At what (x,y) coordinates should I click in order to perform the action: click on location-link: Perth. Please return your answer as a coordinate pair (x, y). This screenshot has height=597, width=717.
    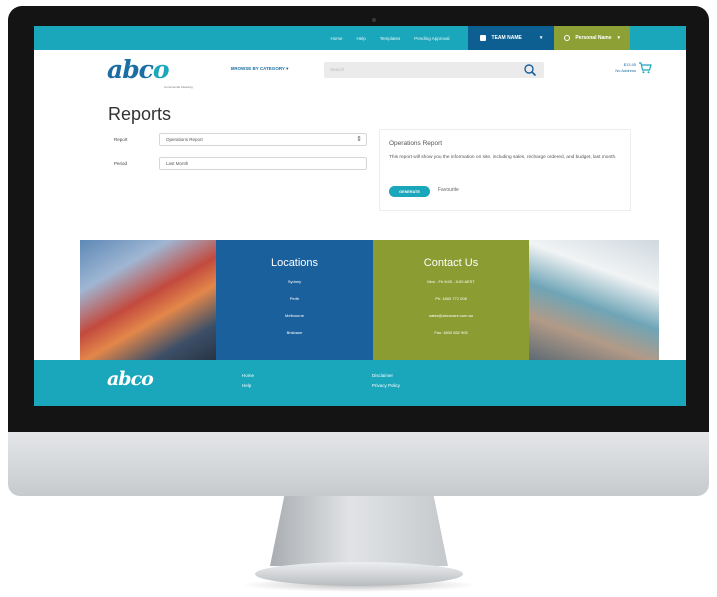
    Looking at the image, I should click on (294, 298).